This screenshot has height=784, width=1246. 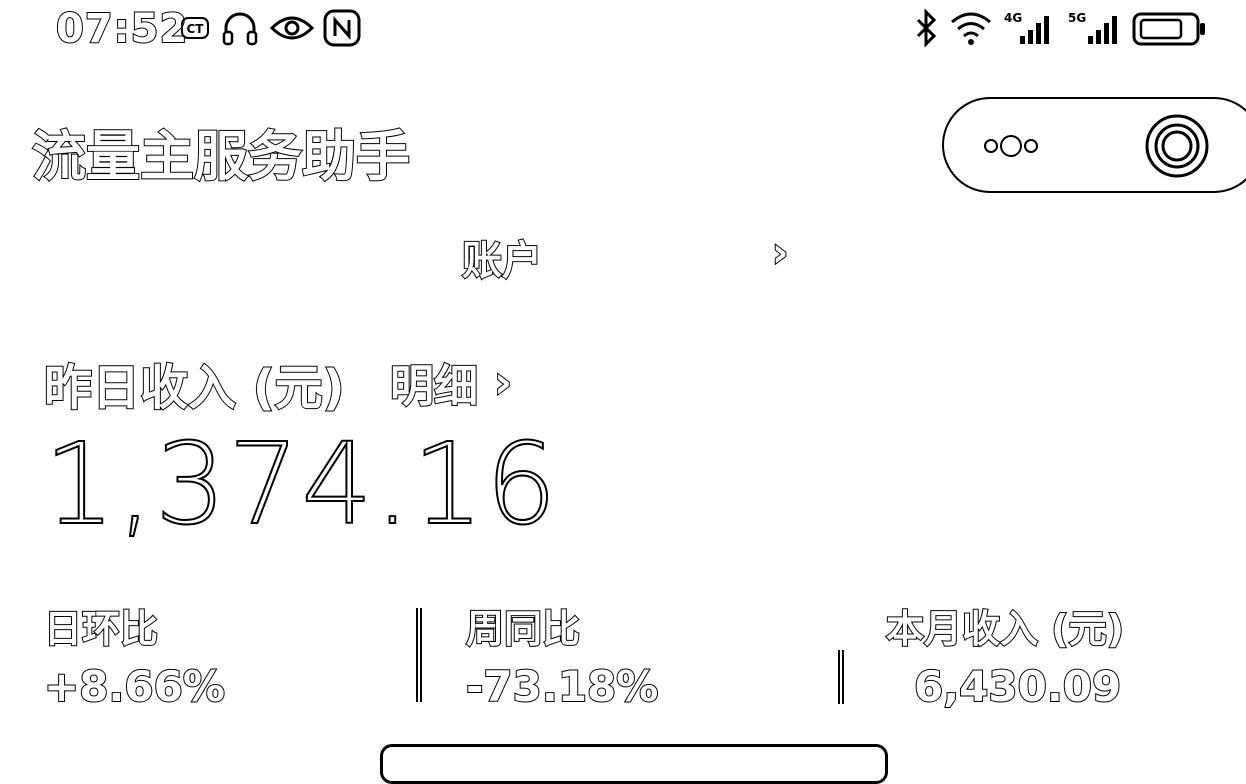 I want to click on eye-icon, so click(x=292, y=28).